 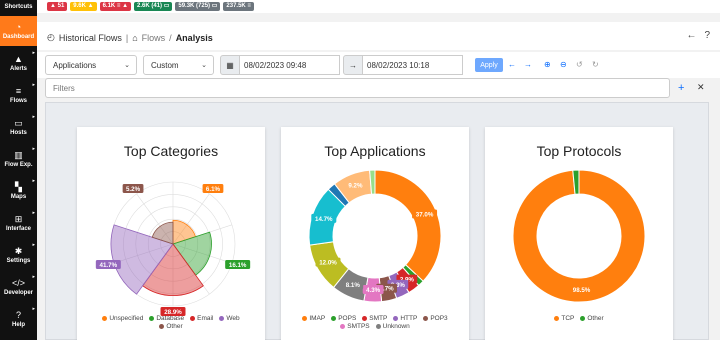 I want to click on legend-label: Email, so click(x=205, y=318).